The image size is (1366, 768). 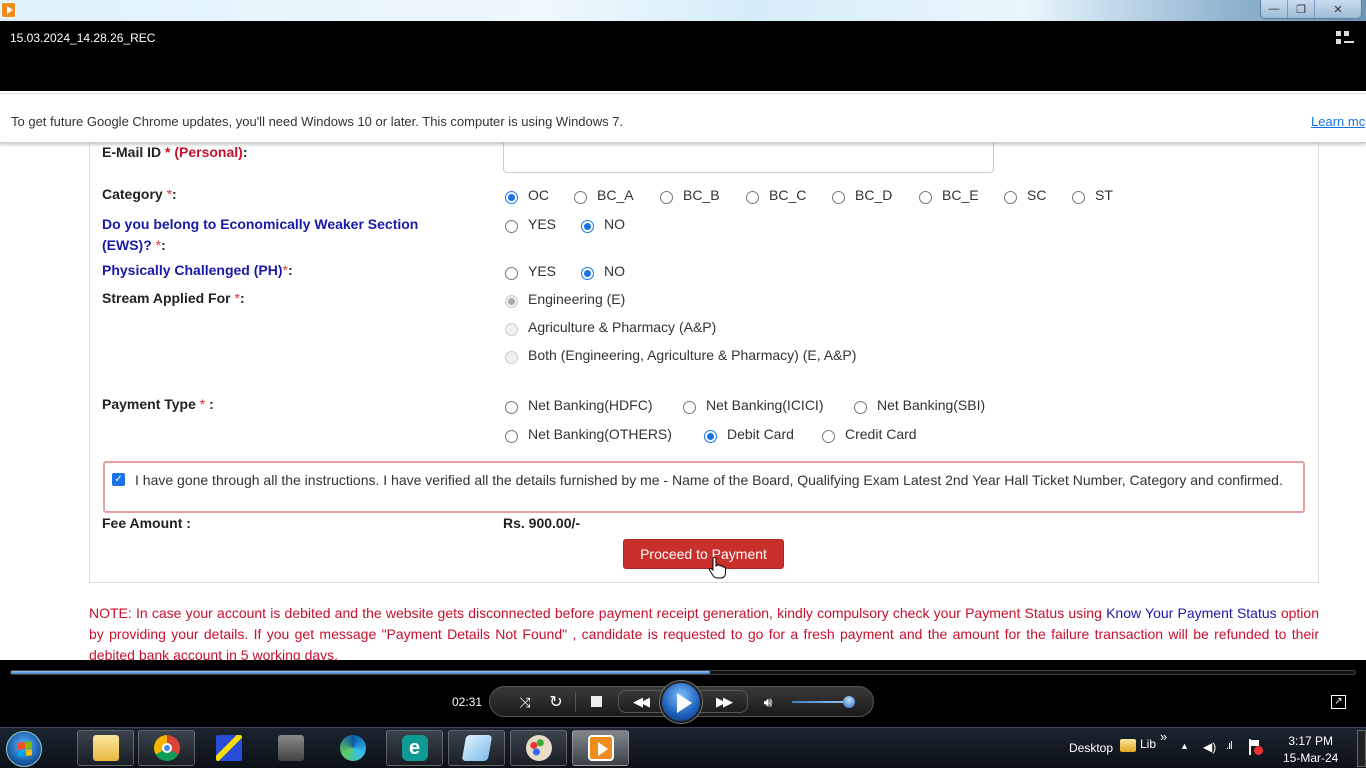 I want to click on stop-icon, so click(x=596, y=701).